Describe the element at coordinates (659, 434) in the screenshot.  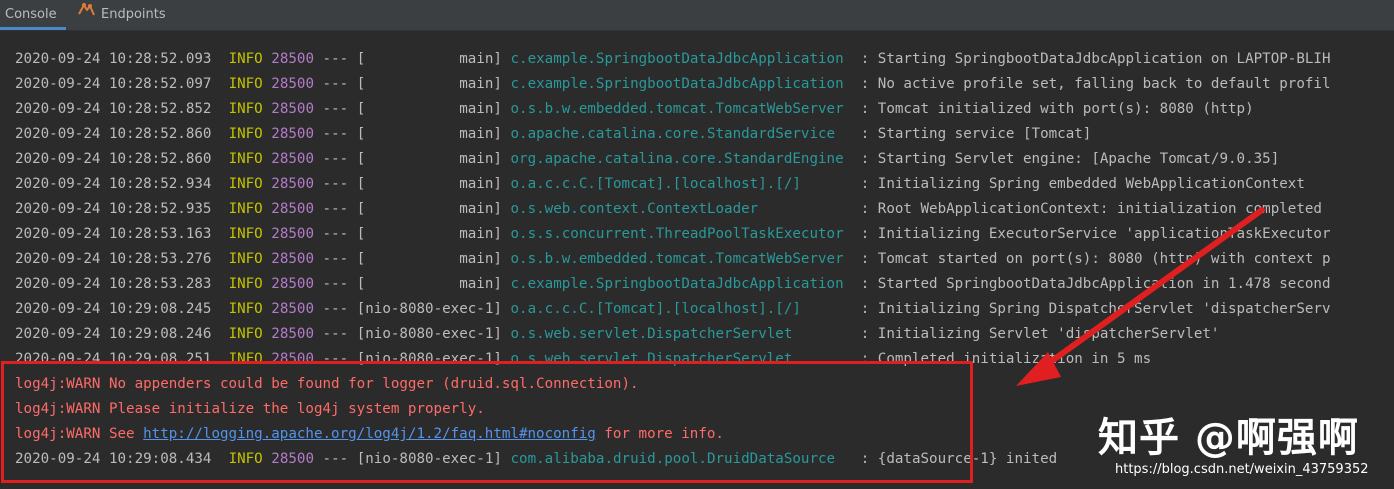
I see `log-warn-suffix: for more info.` at that location.